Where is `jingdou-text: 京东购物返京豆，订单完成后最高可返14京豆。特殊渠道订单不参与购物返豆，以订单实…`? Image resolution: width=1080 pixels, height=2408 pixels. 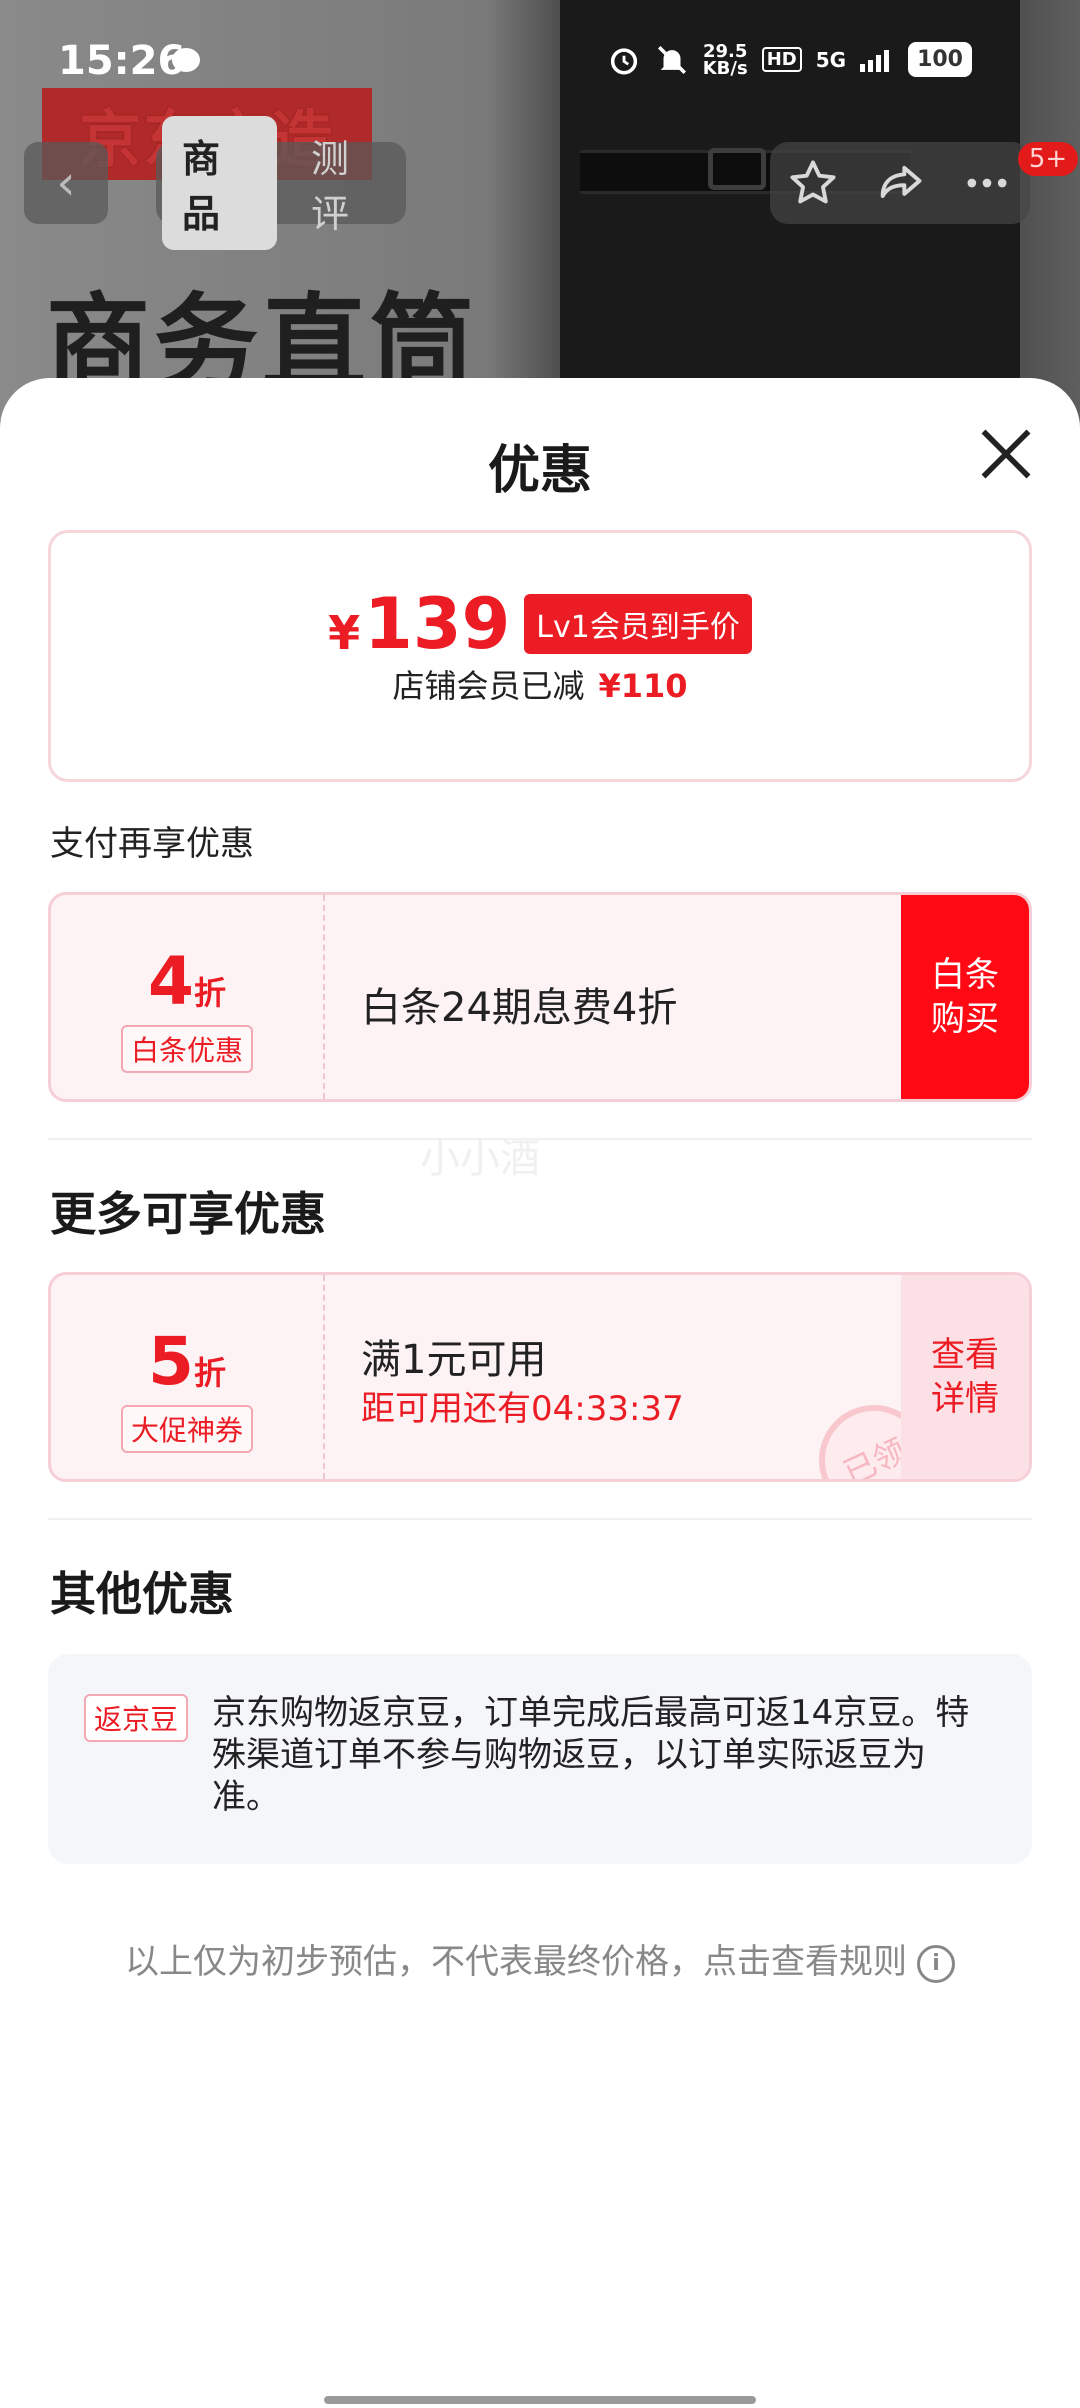
jingdou-text: 京东购物返京豆，订单完成后最高可返14京豆。特殊渠道订单不参与购物返豆，以订单实… is located at coordinates (591, 1755).